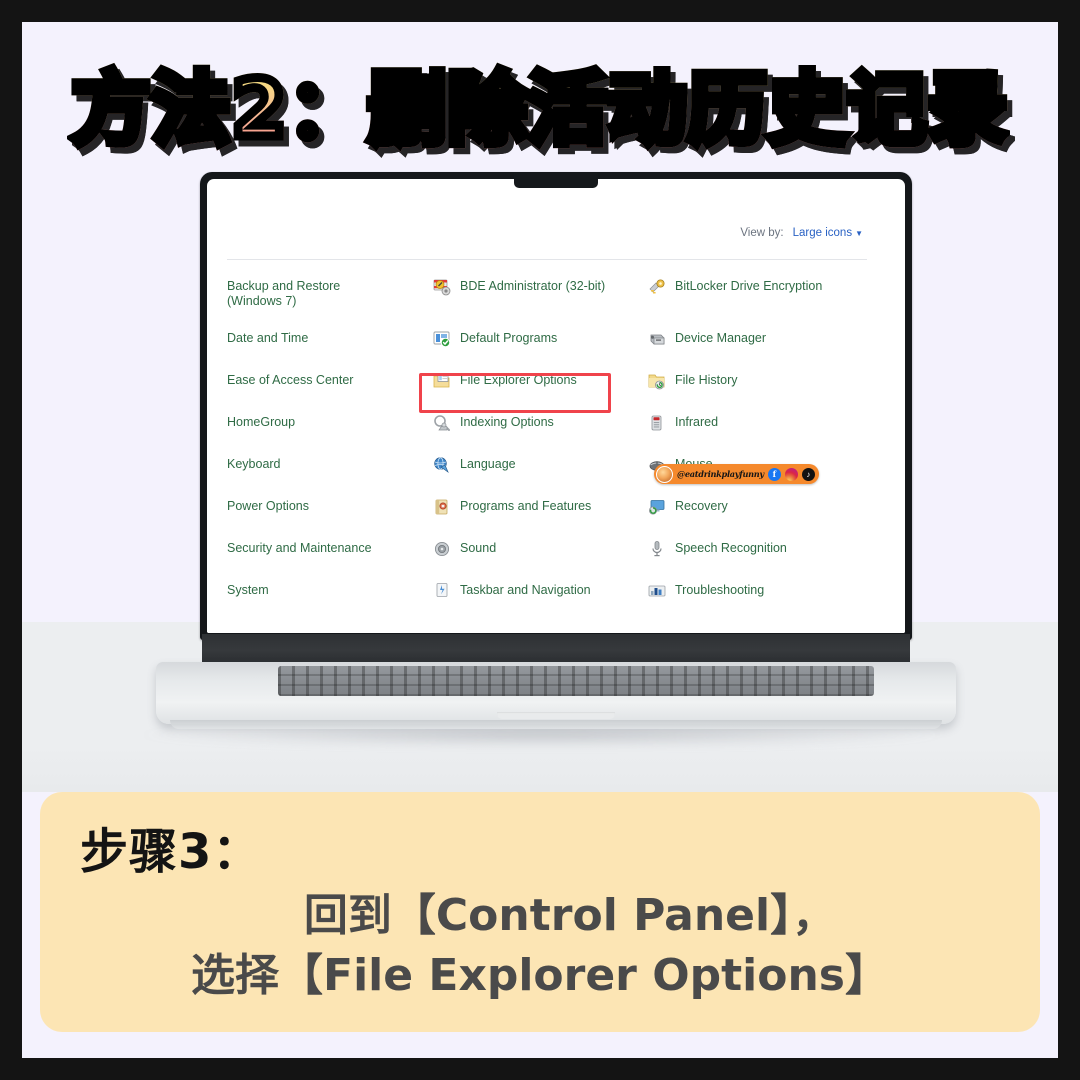 The width and height of the screenshot is (1080, 1080). Describe the element at coordinates (762, 233) in the screenshot. I see `view-by-label: View by:` at that location.